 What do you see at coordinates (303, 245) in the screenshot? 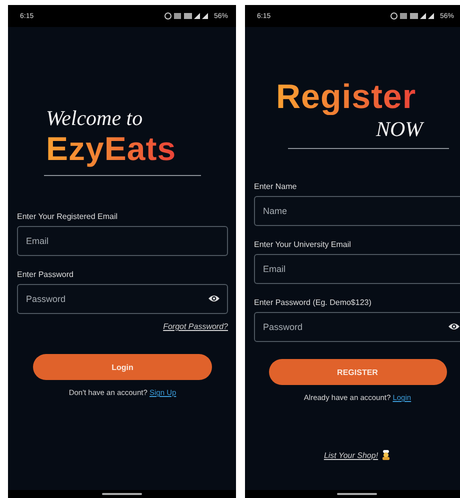
I see `field-label: Enter Your University Email` at bounding box center [303, 245].